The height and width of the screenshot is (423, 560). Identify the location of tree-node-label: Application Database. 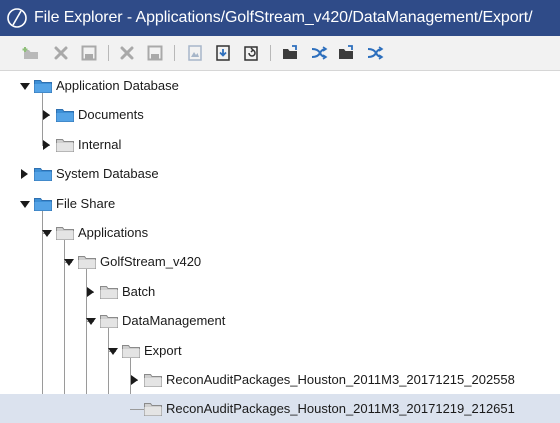
(117, 85).